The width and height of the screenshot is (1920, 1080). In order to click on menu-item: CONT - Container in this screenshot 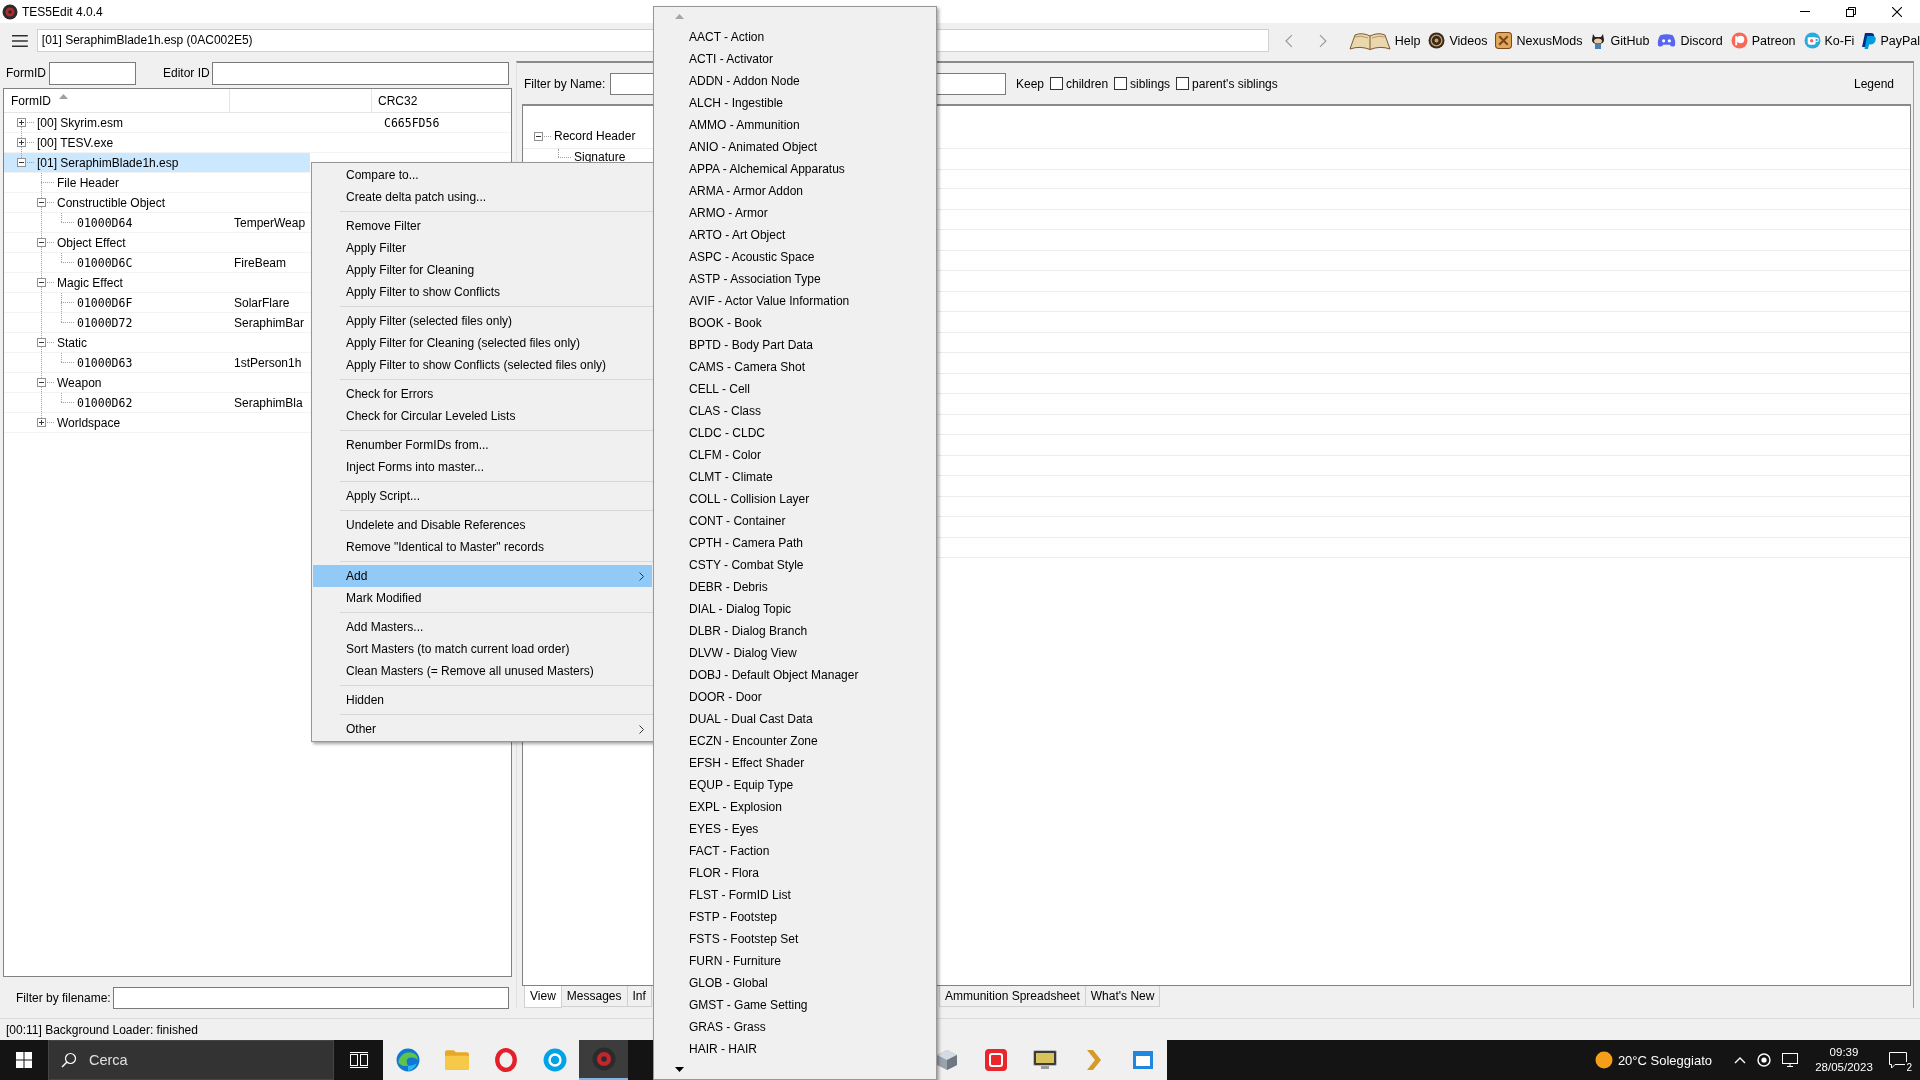, I will do `click(795, 521)`.